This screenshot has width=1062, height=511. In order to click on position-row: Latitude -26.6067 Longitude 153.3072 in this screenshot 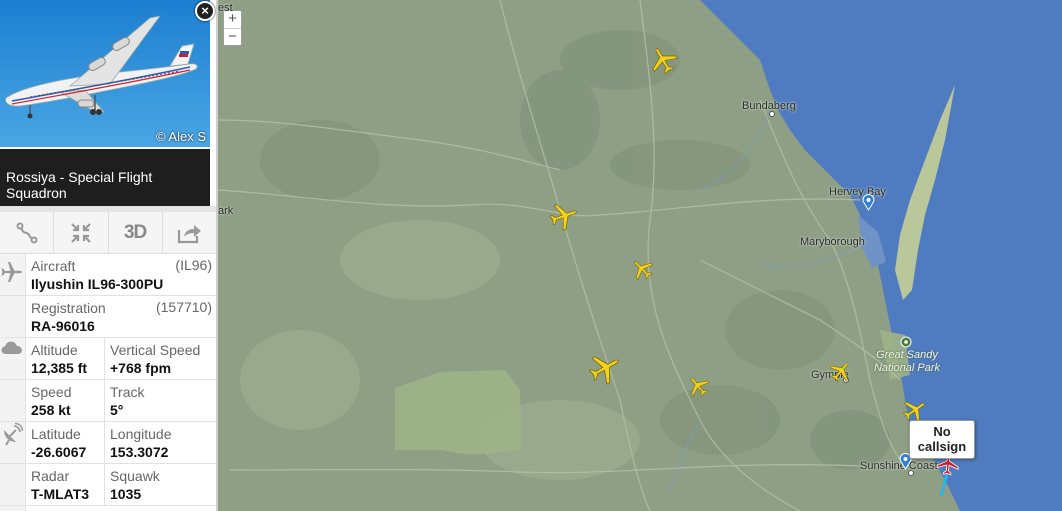, I will do `click(108, 443)`.